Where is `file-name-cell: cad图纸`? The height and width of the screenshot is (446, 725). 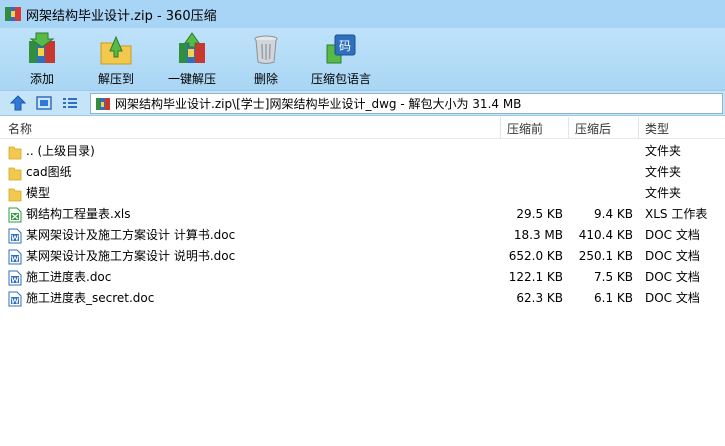
file-name-cell: cad图纸 is located at coordinates (40, 172).